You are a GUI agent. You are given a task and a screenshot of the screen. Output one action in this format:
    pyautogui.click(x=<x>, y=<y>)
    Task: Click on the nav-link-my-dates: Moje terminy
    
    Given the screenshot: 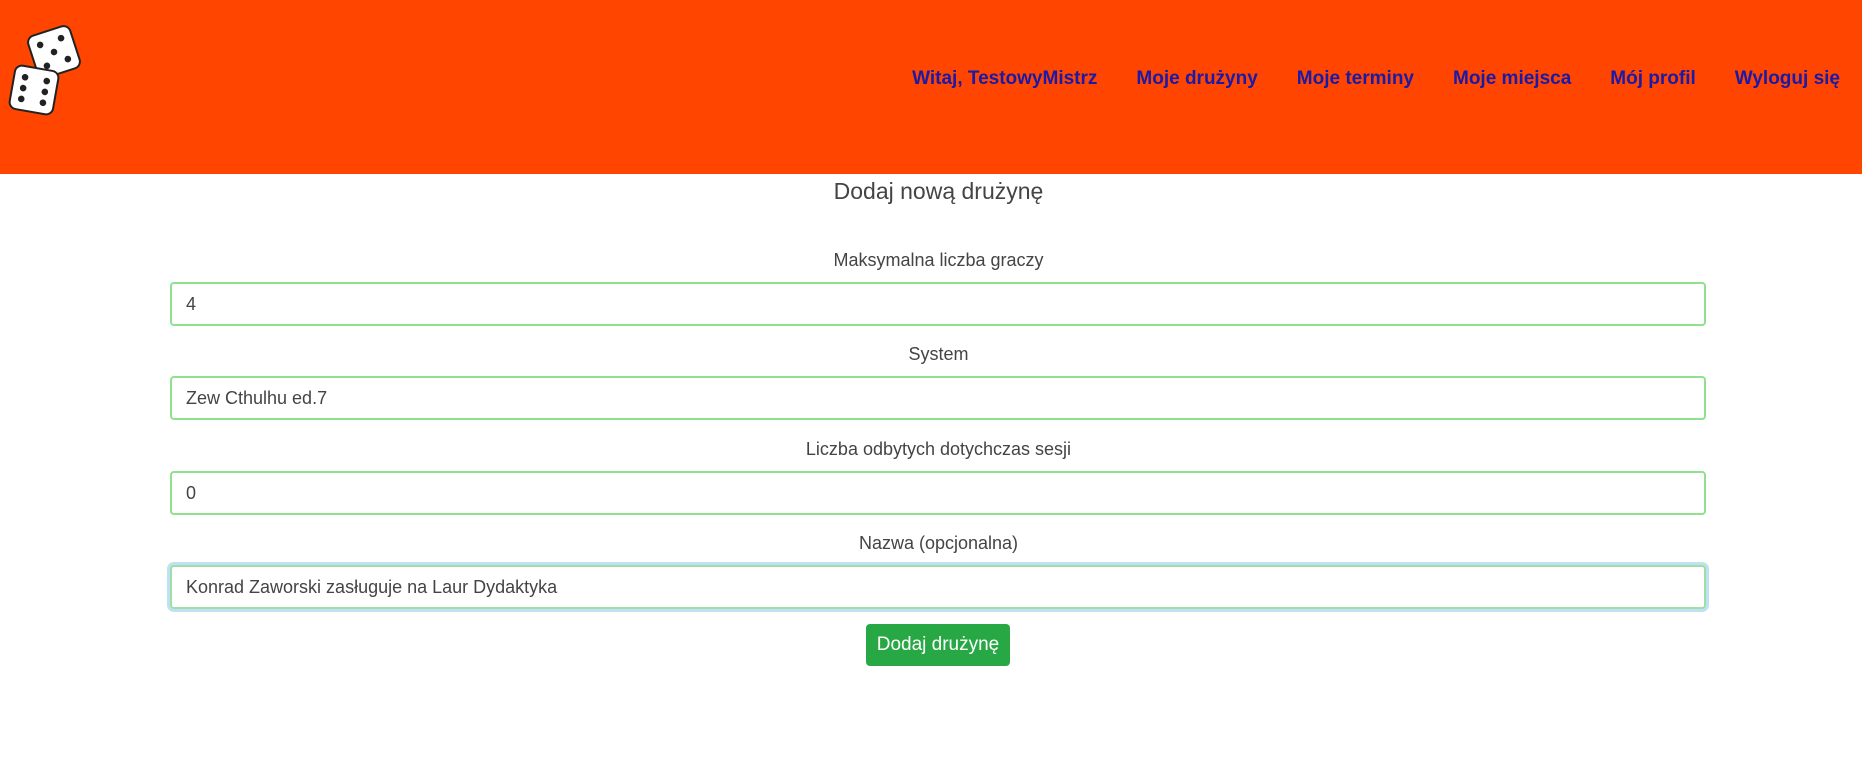 What is the action you would take?
    pyautogui.click(x=1355, y=79)
    